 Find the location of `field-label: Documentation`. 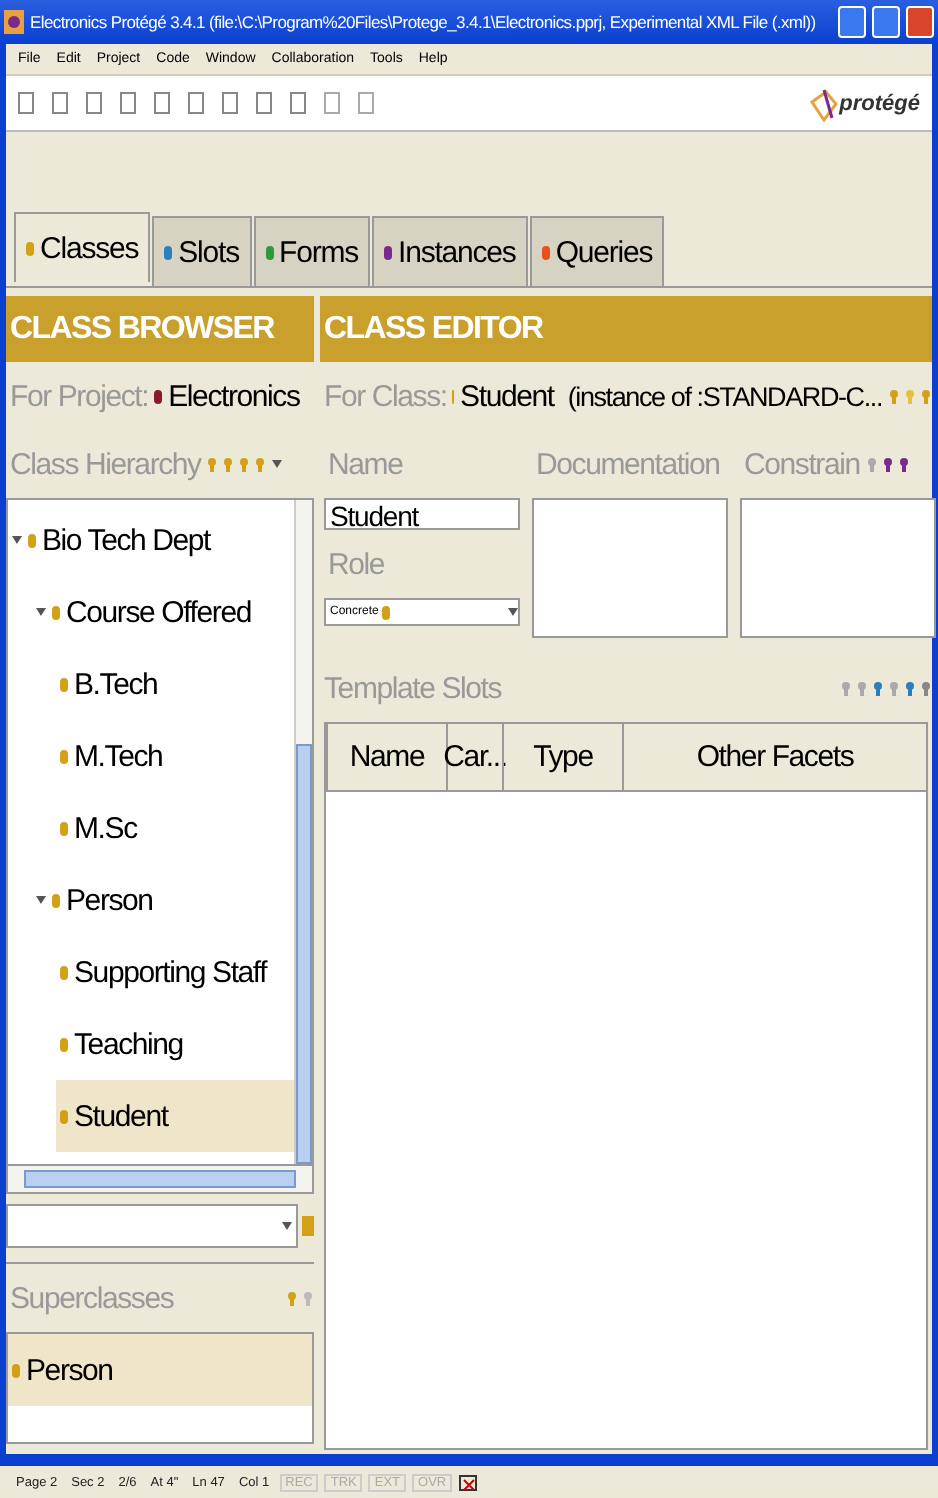

field-label: Documentation is located at coordinates (628, 464).